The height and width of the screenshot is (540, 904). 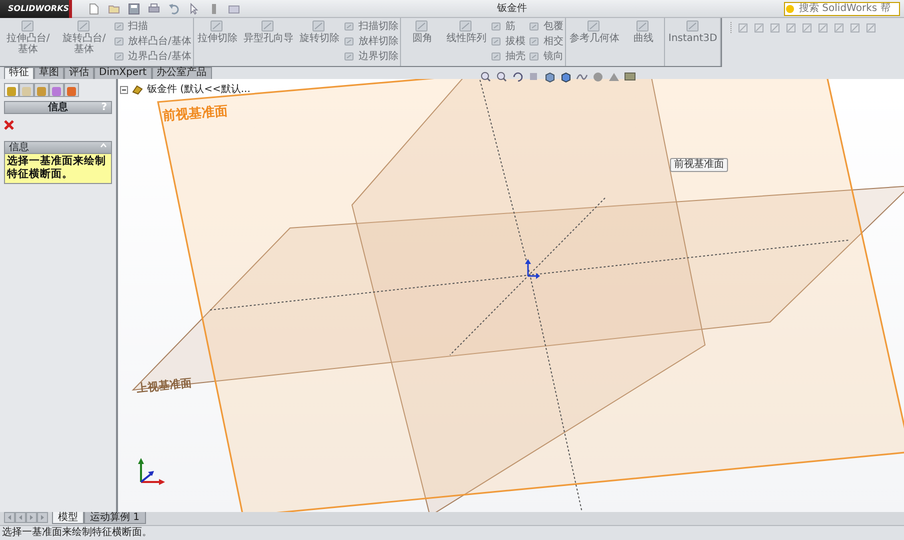 I want to click on ribbon-button: 包覆, so click(x=546, y=26).